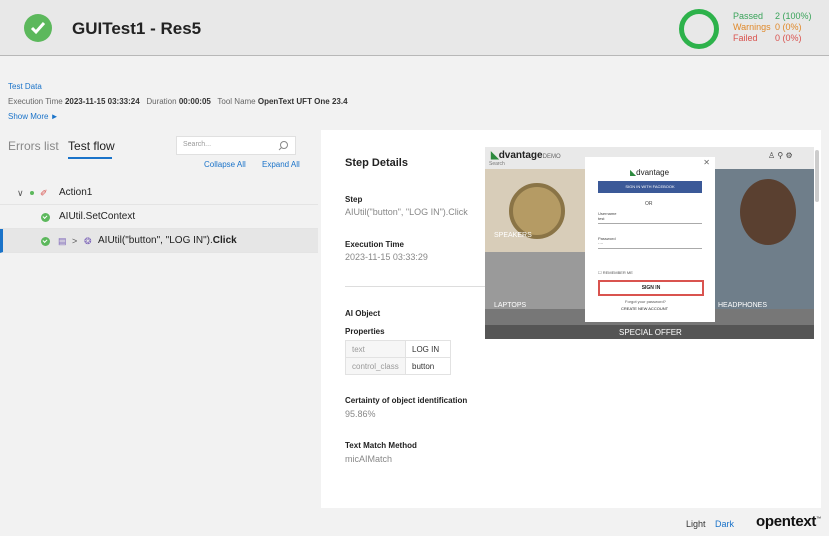 The width and height of the screenshot is (829, 536). What do you see at coordinates (381, 445) in the screenshot?
I see `match-method-label: Text Match Method` at bounding box center [381, 445].